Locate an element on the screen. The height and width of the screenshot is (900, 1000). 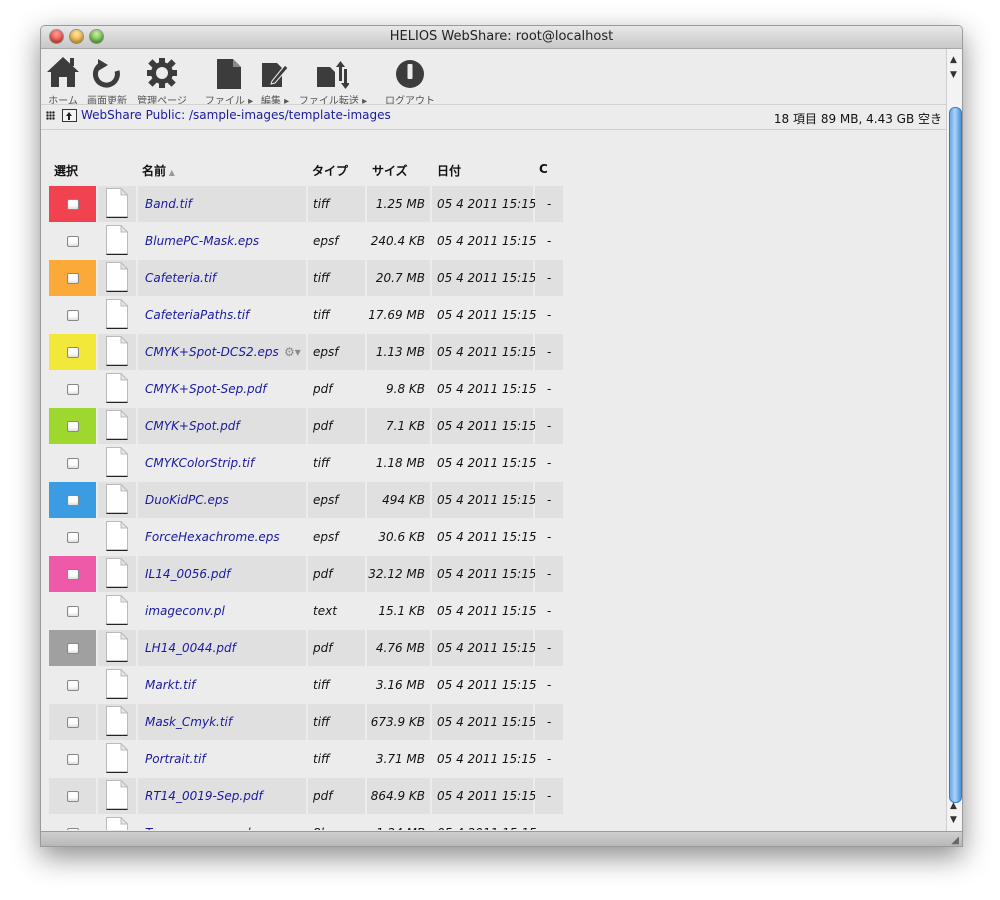
column-header-c: C is located at coordinates (543, 169).